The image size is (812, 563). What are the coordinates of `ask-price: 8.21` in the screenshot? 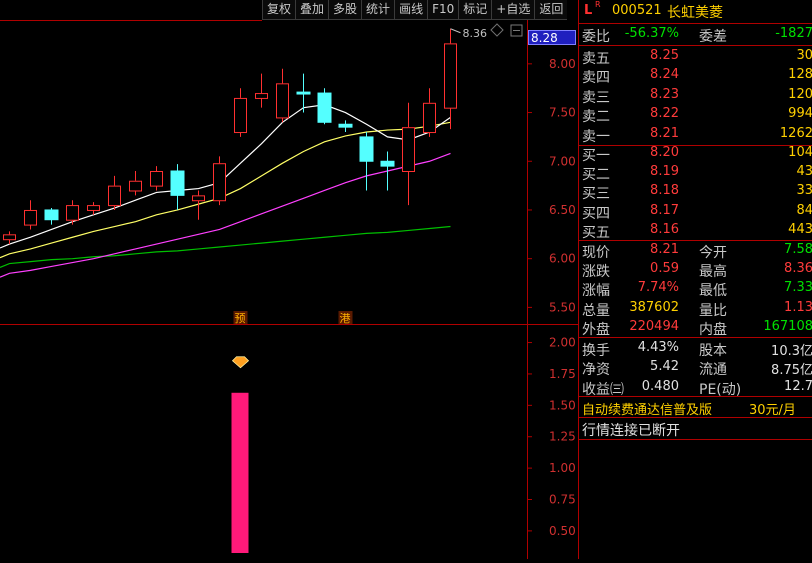 It's located at (664, 133).